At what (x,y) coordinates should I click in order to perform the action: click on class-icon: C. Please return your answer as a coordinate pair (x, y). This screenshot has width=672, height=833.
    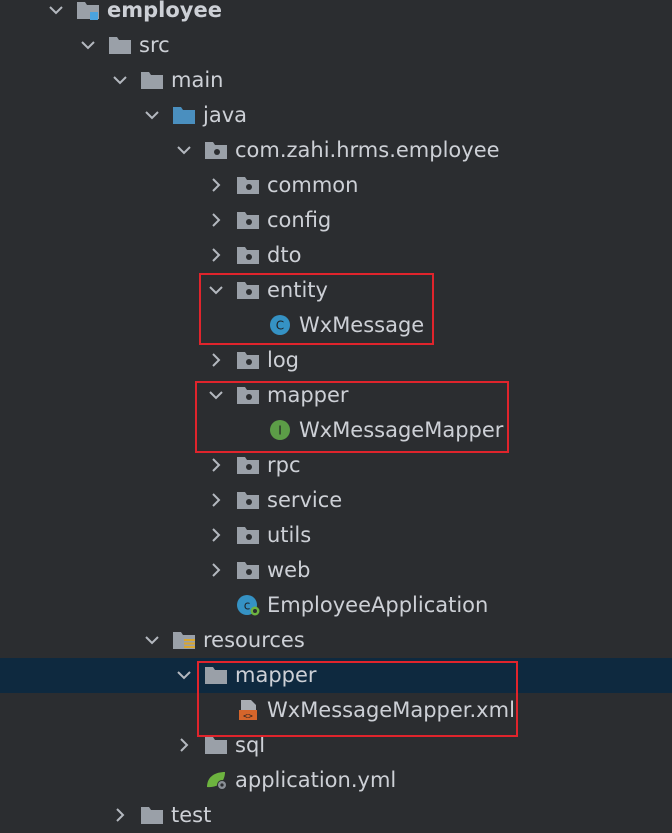
    Looking at the image, I should click on (280, 325).